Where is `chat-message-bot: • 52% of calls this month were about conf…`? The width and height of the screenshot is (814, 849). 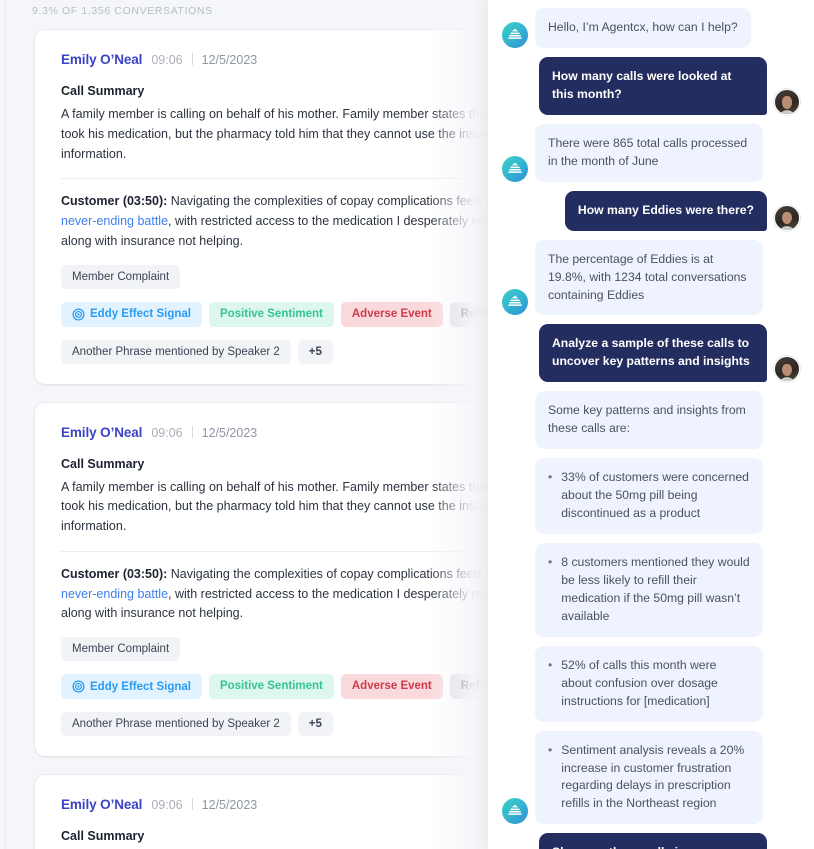 chat-message-bot: • 52% of calls this month were about conf… is located at coordinates (651, 683).